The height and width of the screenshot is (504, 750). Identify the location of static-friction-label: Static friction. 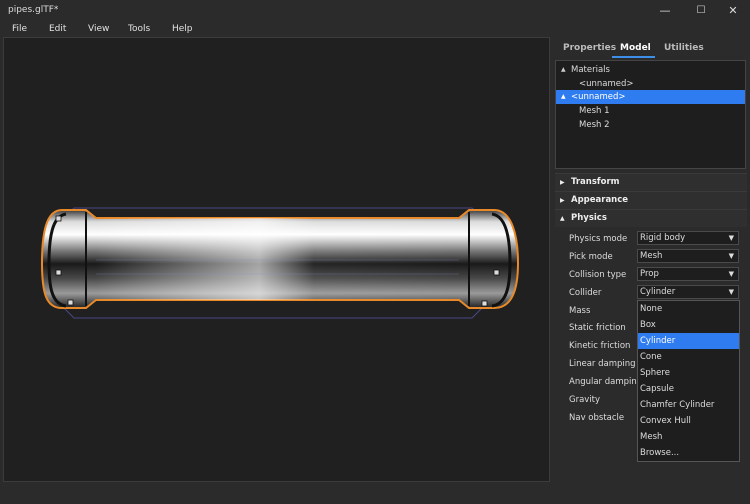
(597, 328).